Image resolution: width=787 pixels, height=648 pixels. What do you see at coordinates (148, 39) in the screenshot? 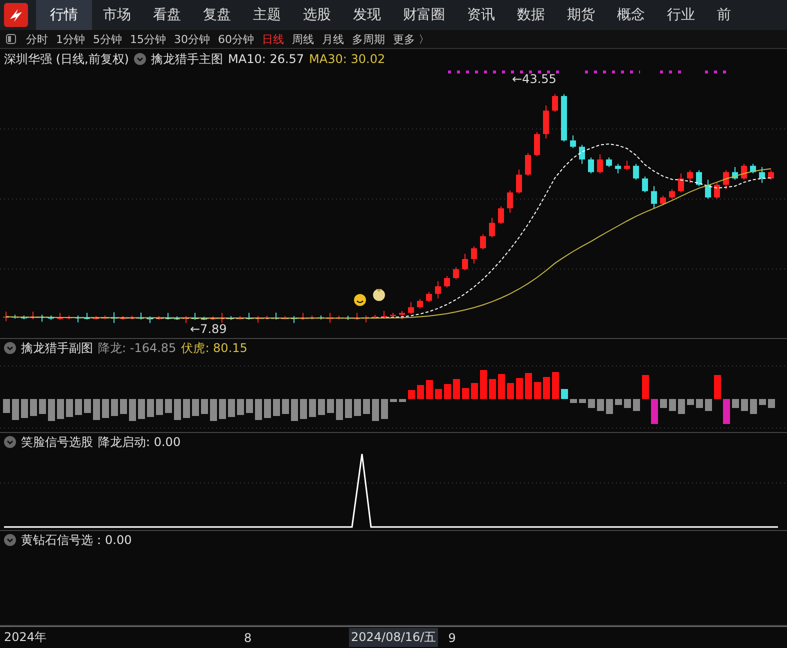
I see `period-tab: 15分钟` at bounding box center [148, 39].